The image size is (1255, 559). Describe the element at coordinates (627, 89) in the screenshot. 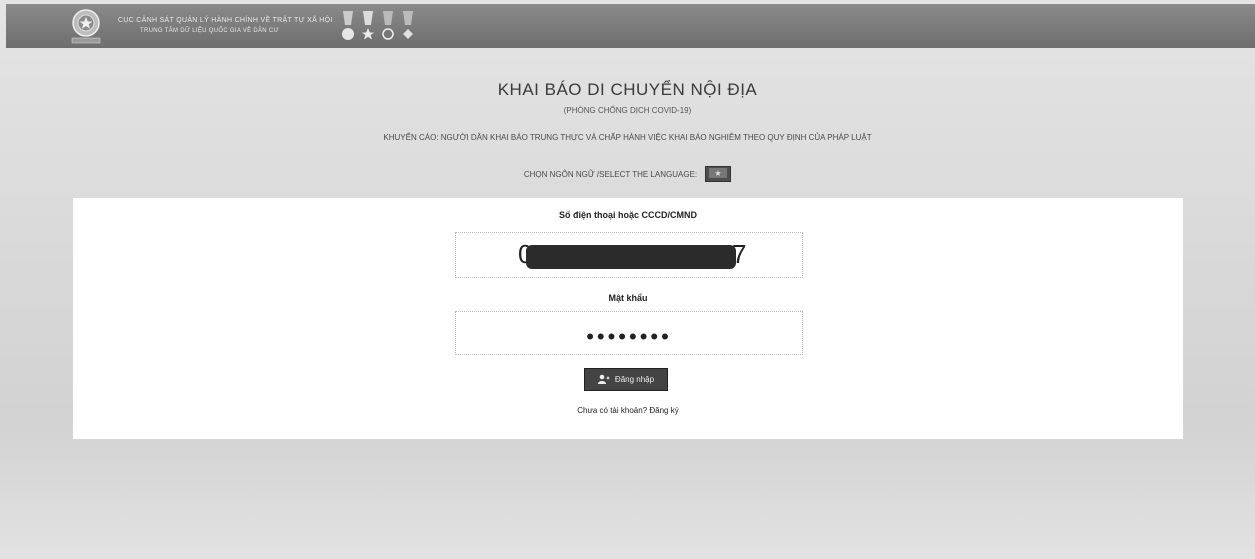

I see `page-title: KHAI BÁO DI CHUYỂN NỘI ĐỊA` at that location.